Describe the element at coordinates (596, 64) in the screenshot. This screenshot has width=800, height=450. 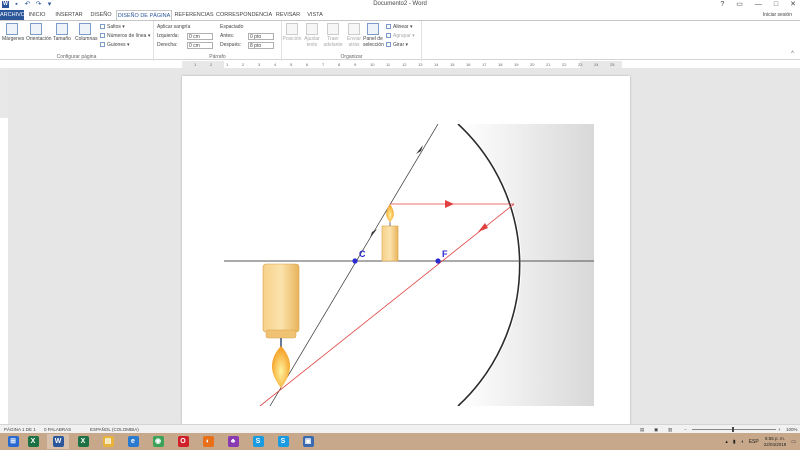
I see `ruler-tick: 24` at that location.